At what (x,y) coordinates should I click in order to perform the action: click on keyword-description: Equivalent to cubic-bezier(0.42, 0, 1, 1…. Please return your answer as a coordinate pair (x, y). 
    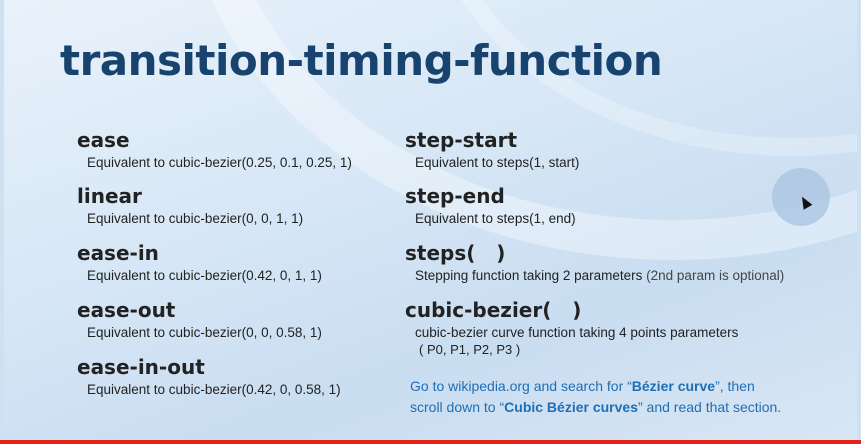
    Looking at the image, I should click on (204, 275).